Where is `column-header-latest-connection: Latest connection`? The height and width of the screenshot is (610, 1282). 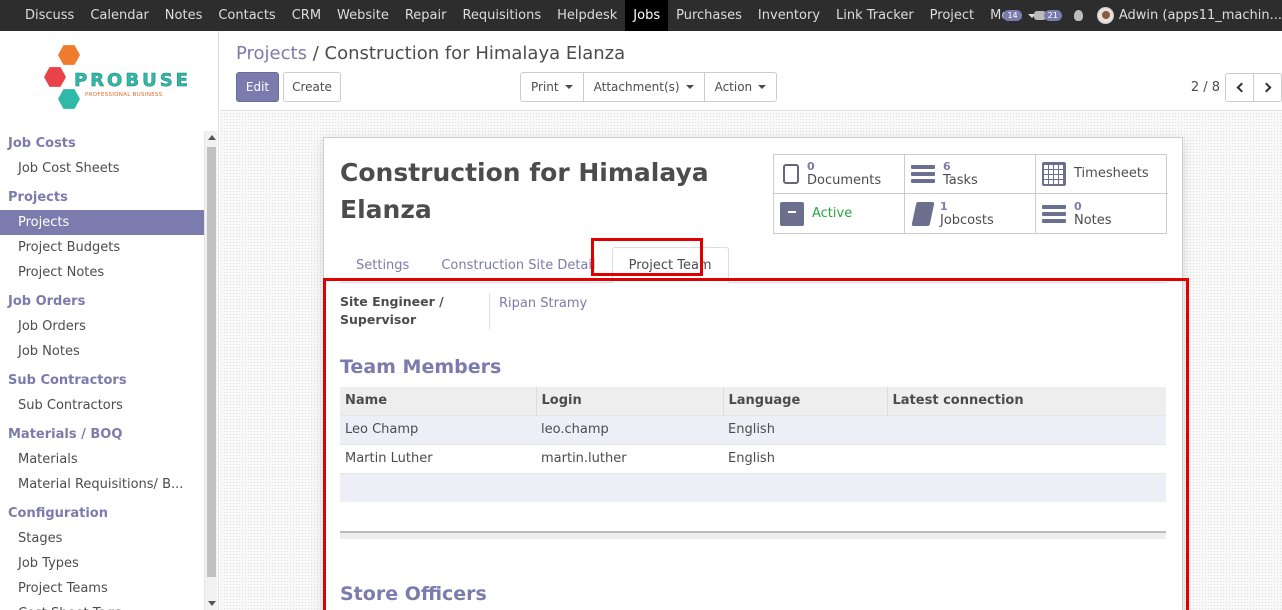
column-header-latest-connection: Latest connection is located at coordinates (1026, 401).